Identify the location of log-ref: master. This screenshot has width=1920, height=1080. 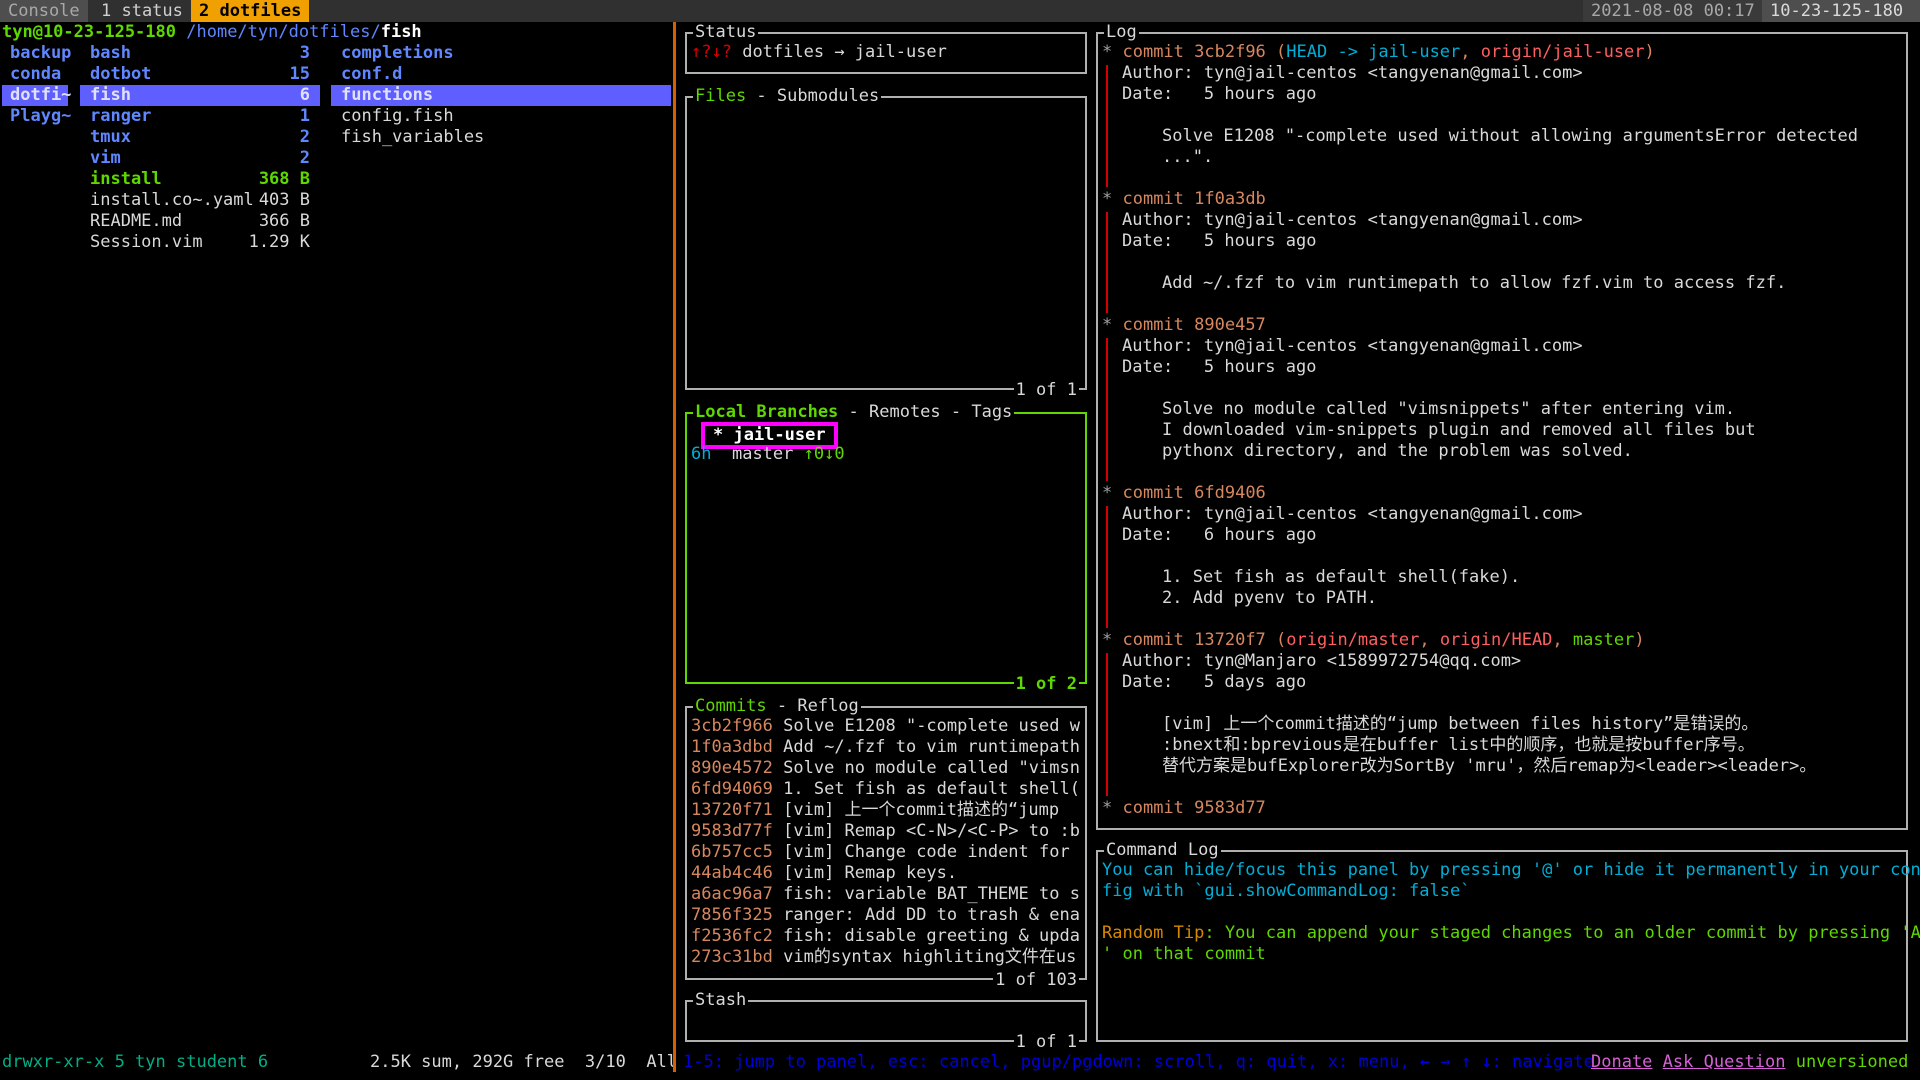
(1603, 640).